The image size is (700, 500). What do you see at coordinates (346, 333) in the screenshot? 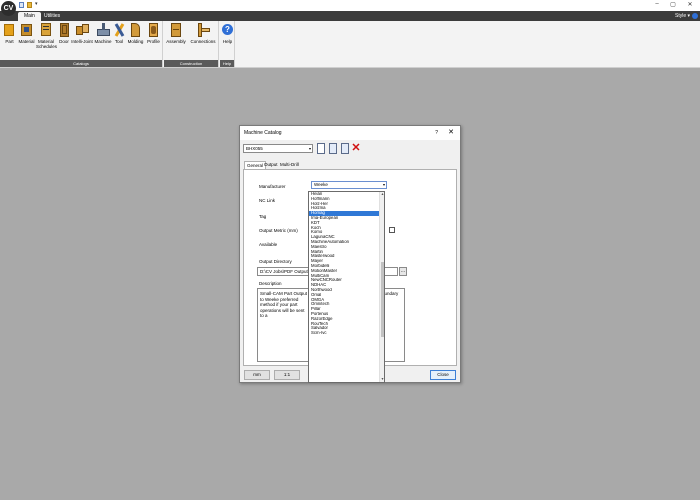
I see `dropdown-option: Scm-Ivc` at bounding box center [346, 333].